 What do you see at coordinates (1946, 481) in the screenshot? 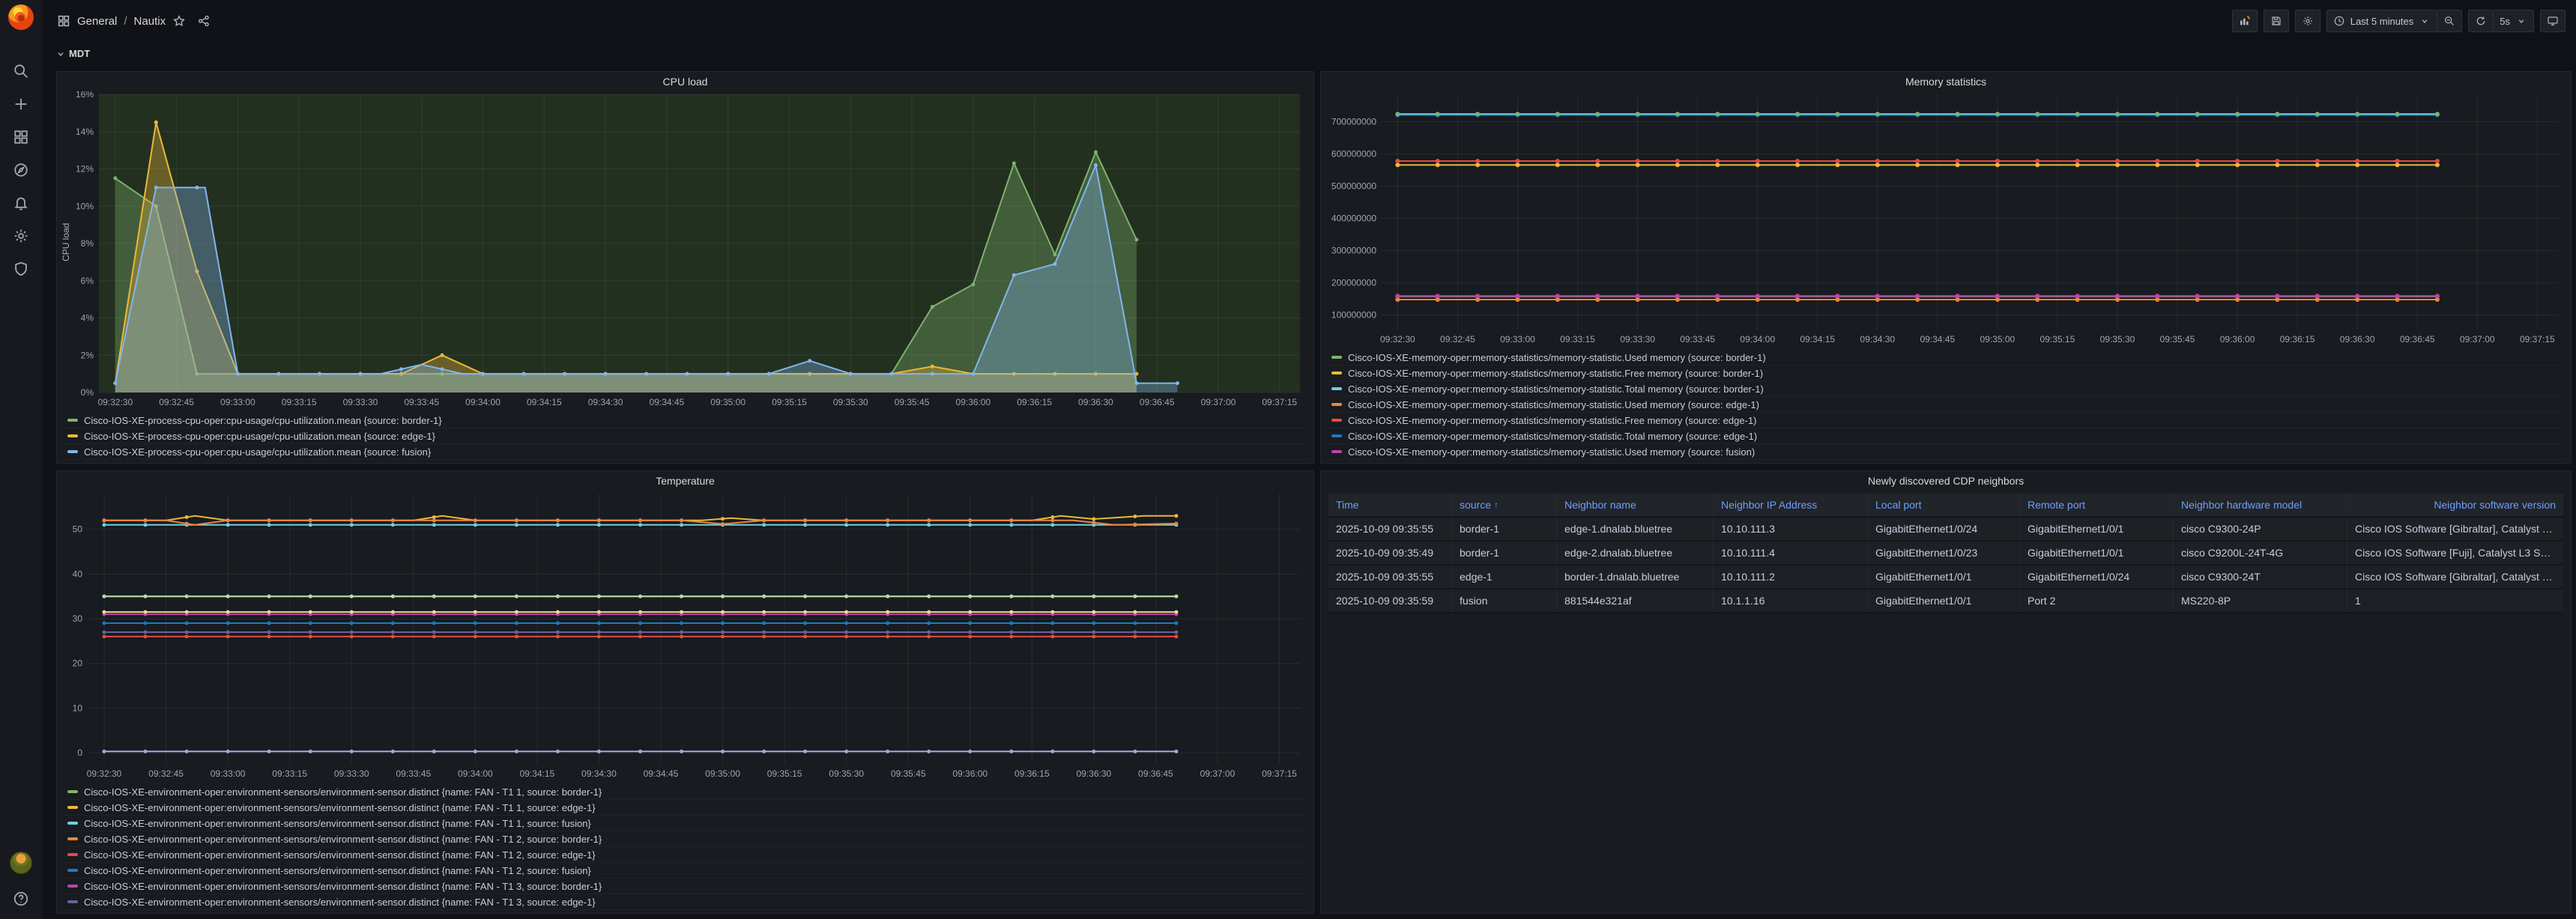
I see `panel-title: Newly discovered CDP neighbors` at bounding box center [1946, 481].